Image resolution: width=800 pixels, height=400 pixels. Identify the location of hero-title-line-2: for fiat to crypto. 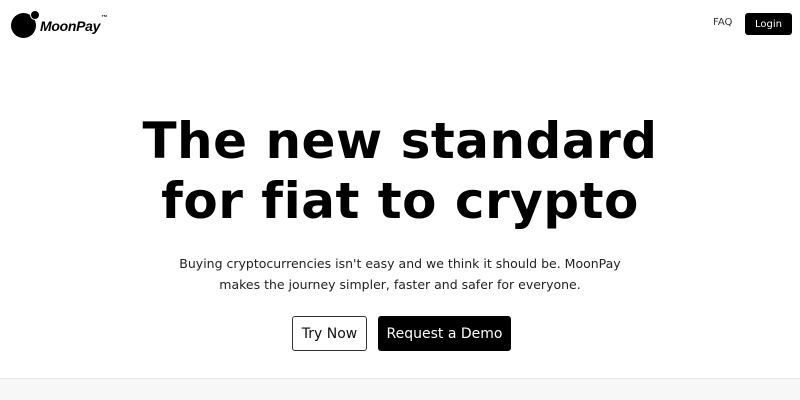
(400, 201).